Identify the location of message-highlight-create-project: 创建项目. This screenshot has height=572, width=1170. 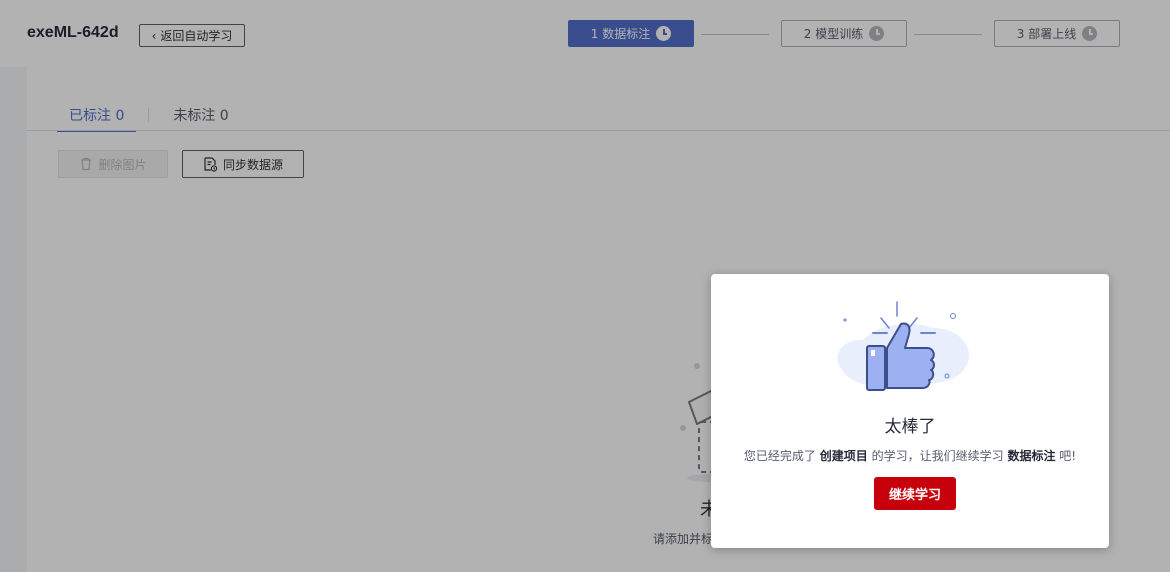
(843, 456).